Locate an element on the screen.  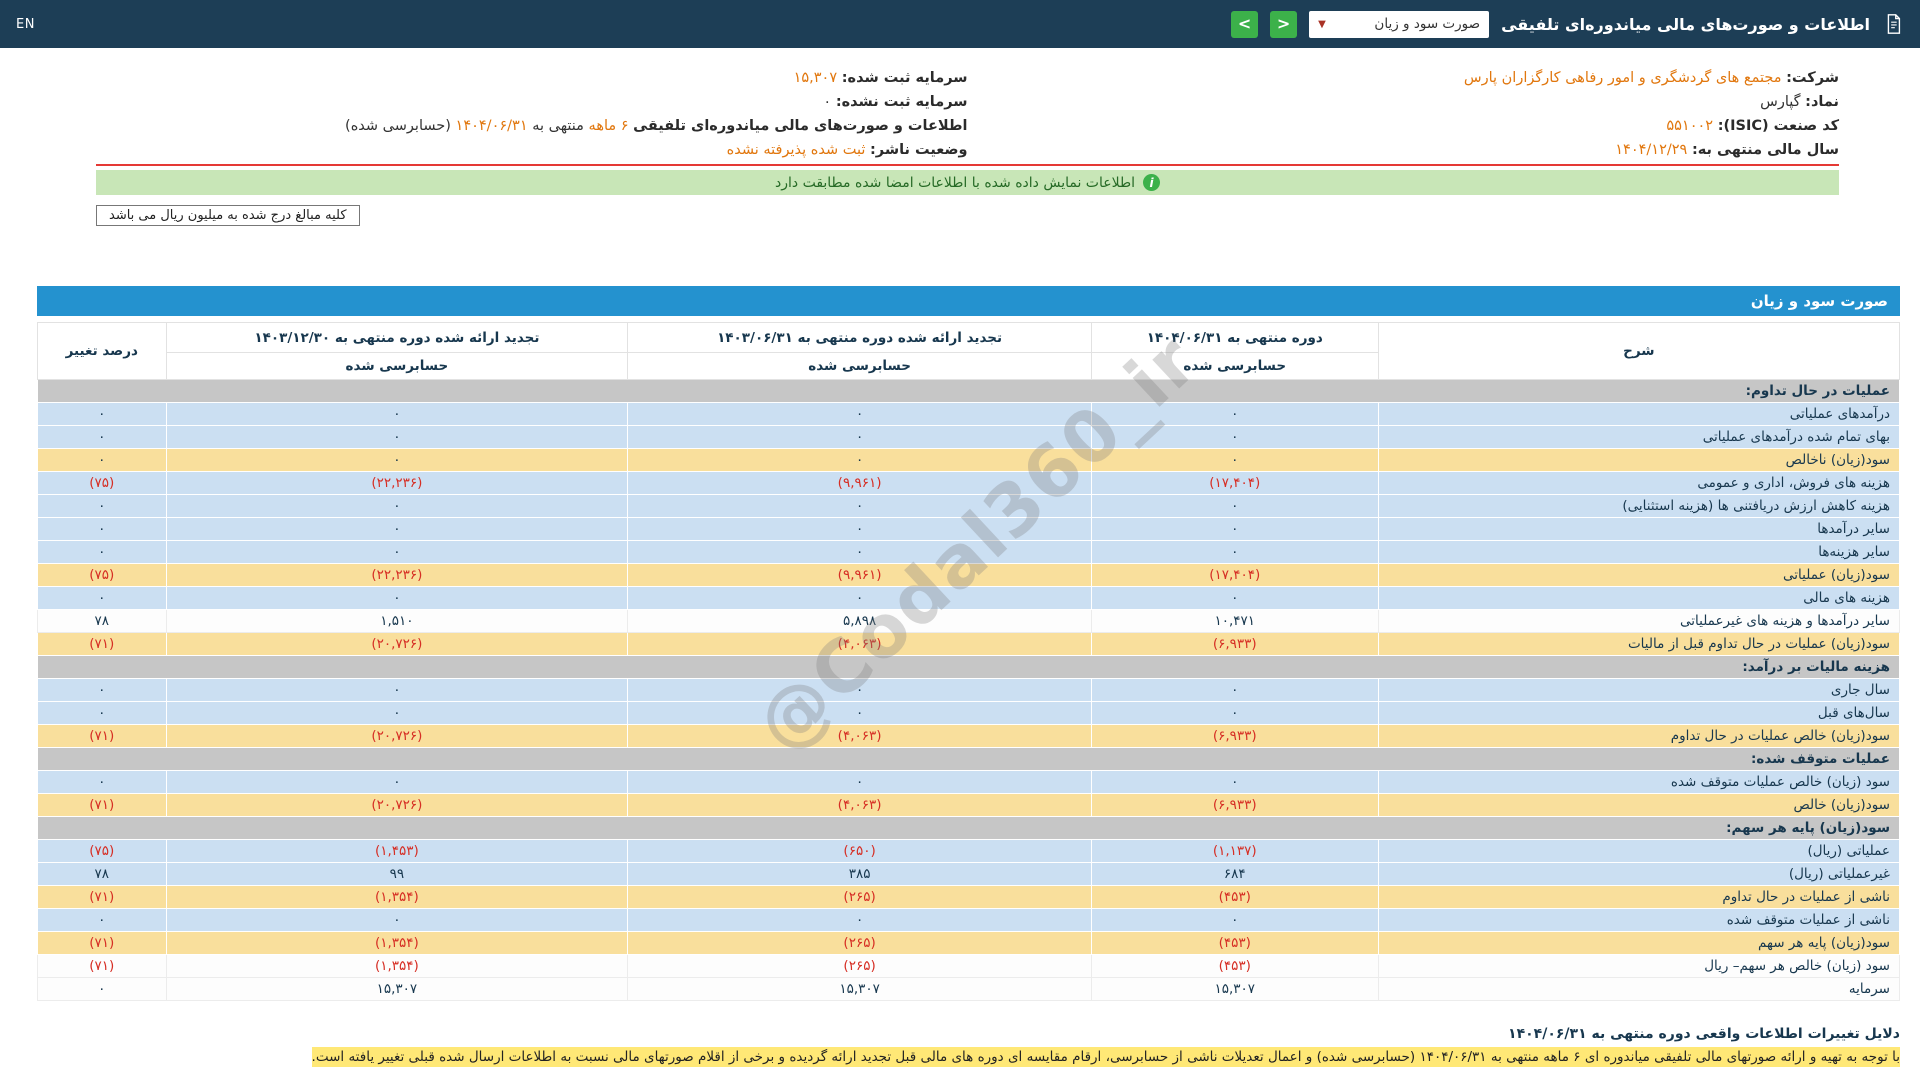
cell-value: ۹۹ is located at coordinates (397, 874).